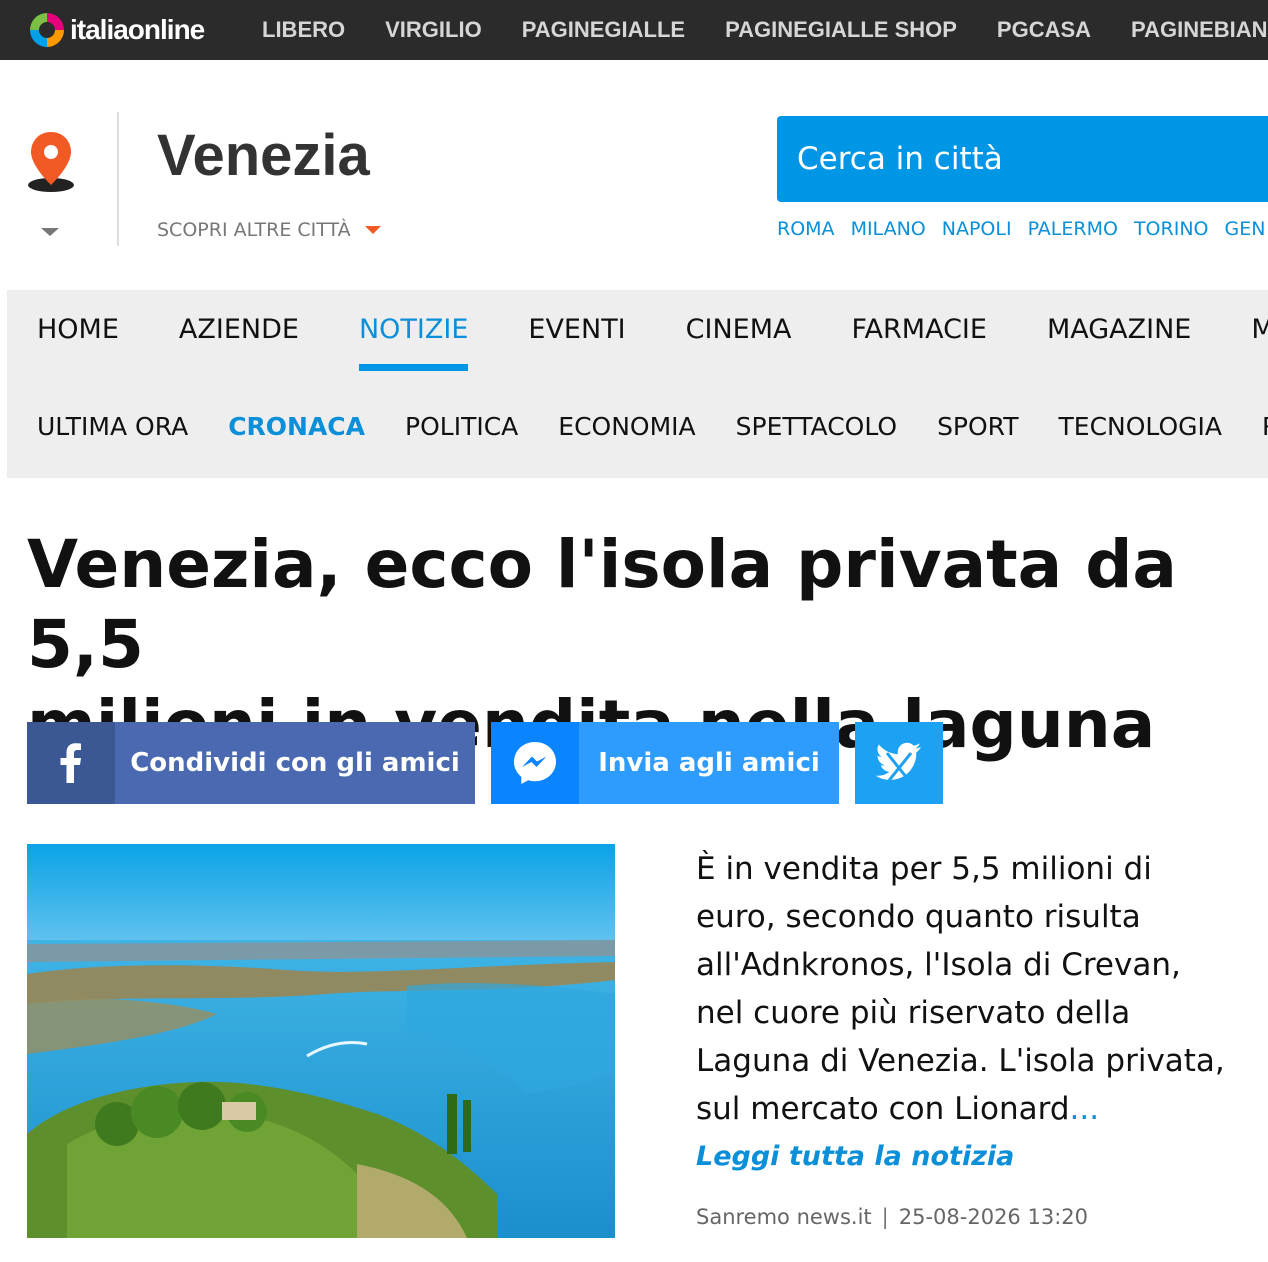 This screenshot has width=1268, height=1262. I want to click on nav-cinema: CINEMA, so click(739, 329).